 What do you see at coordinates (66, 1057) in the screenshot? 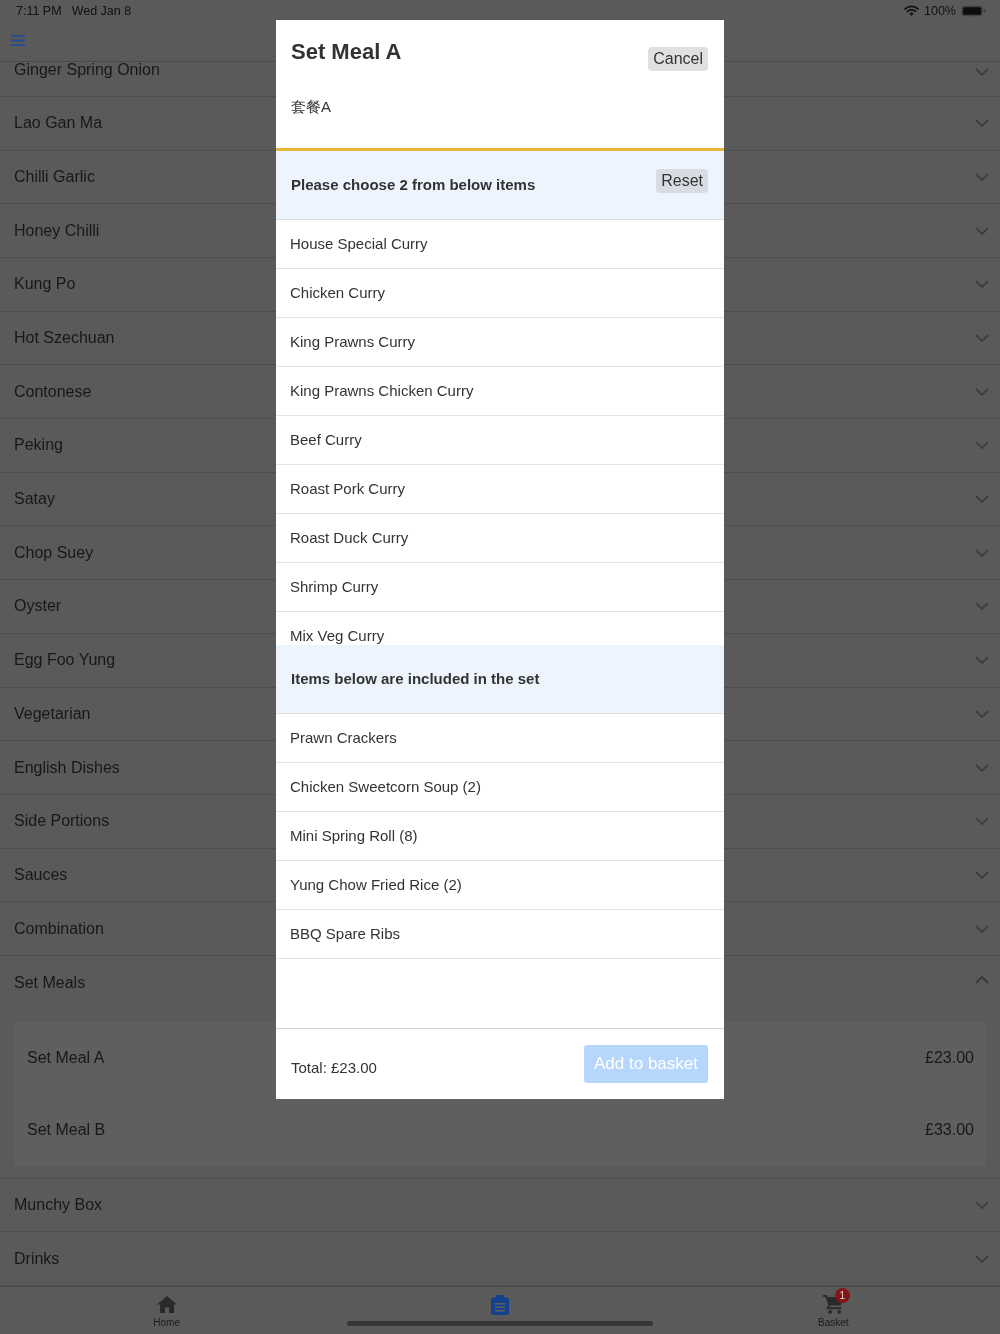
I see `menu-item-name: Set Meal A` at bounding box center [66, 1057].